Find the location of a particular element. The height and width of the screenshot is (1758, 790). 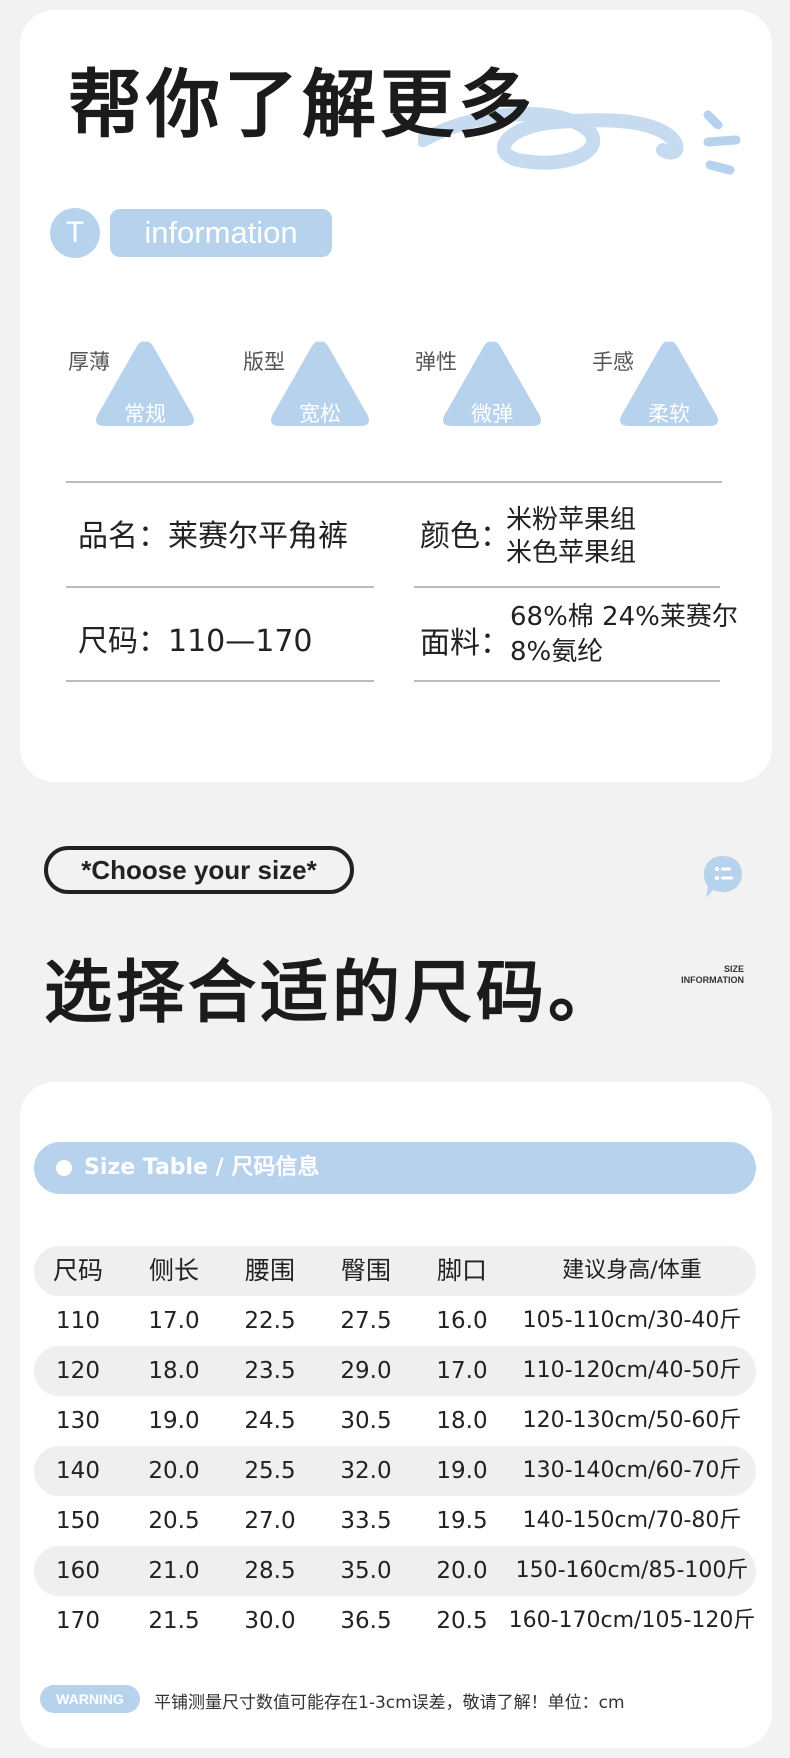

column-header: 臀围 is located at coordinates (365, 1270).